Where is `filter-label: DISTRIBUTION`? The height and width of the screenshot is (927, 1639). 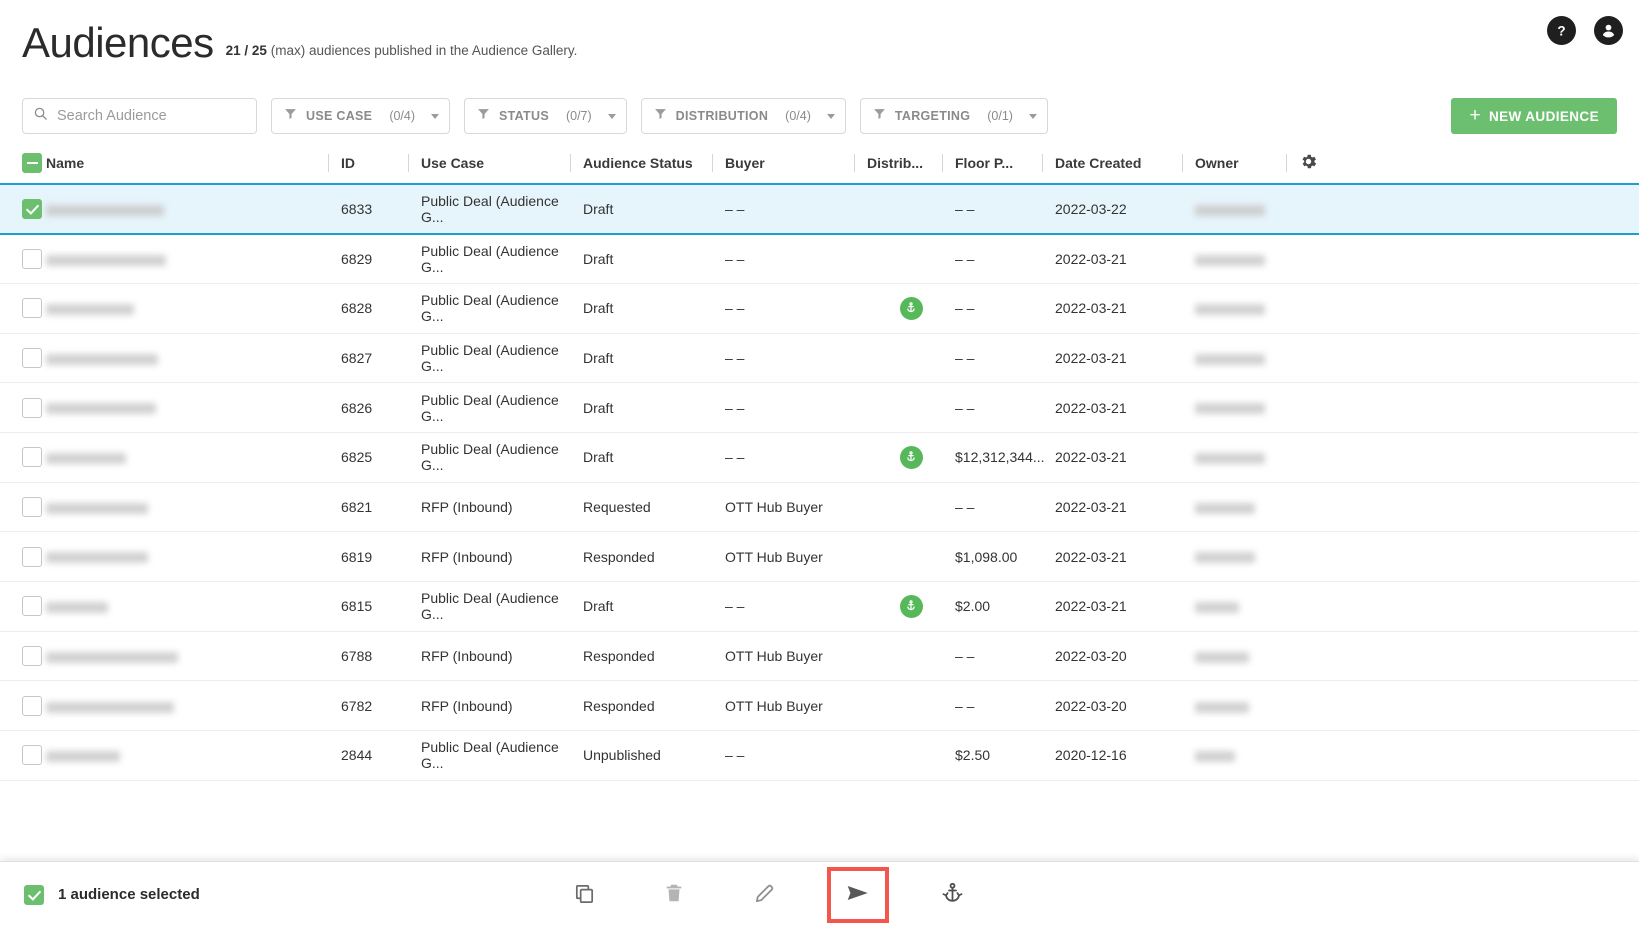 filter-label: DISTRIBUTION is located at coordinates (722, 116).